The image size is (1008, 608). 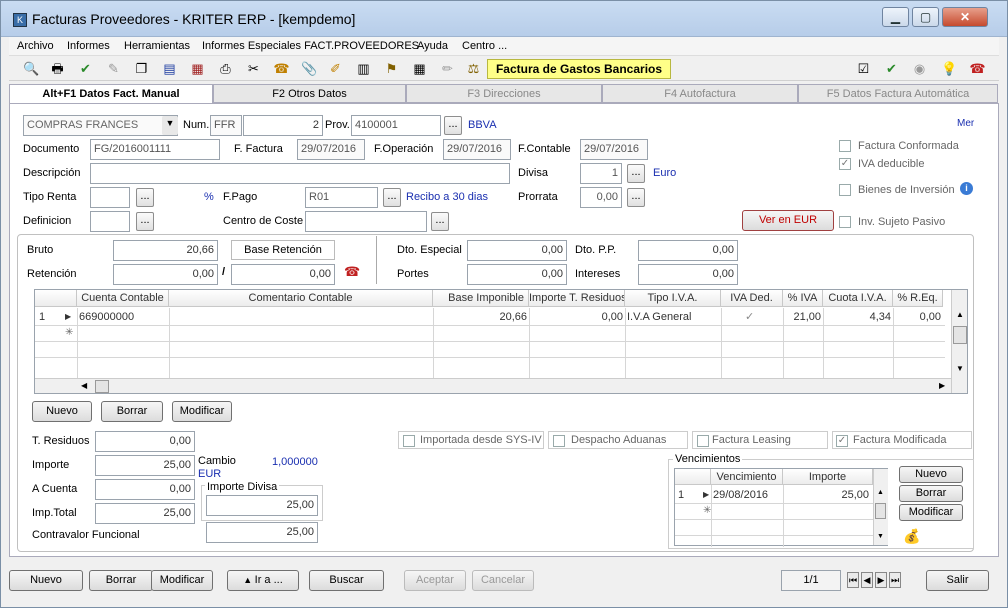 I want to click on despacho-aduanas-checkbox, so click(x=559, y=441).